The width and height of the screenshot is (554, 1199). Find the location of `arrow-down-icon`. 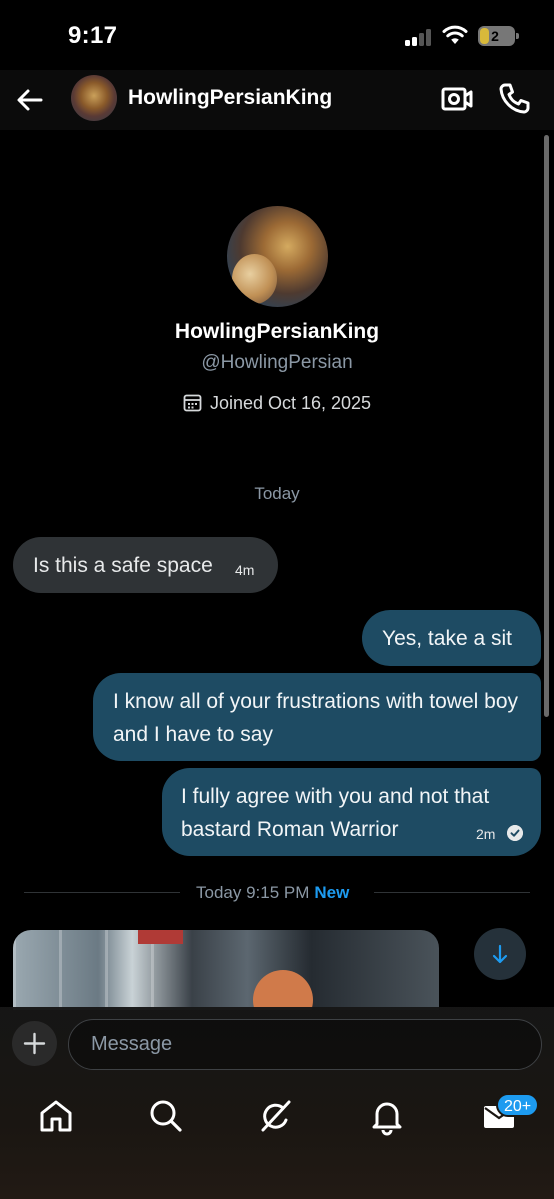

arrow-down-icon is located at coordinates (500, 954).